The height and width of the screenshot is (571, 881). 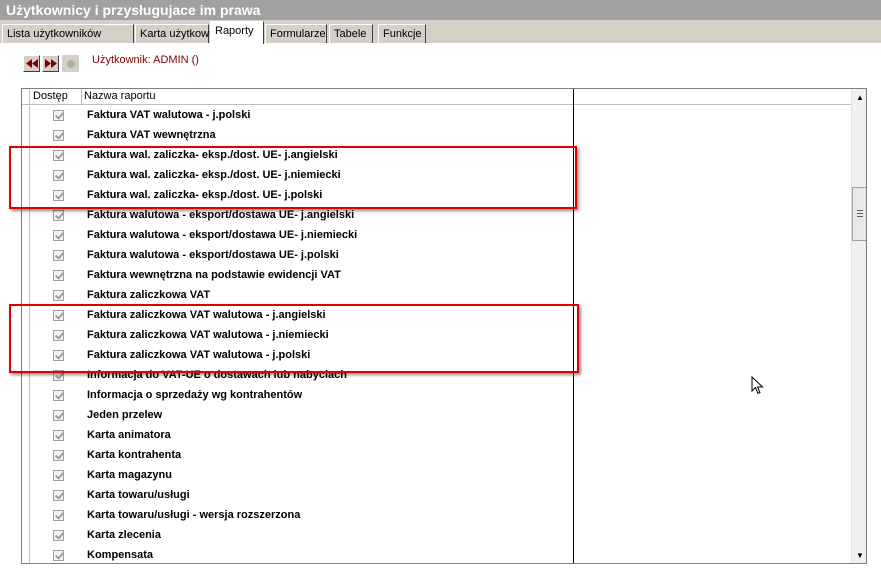 I want to click on table-row: Karta kontrahenta, so click(x=437, y=455).